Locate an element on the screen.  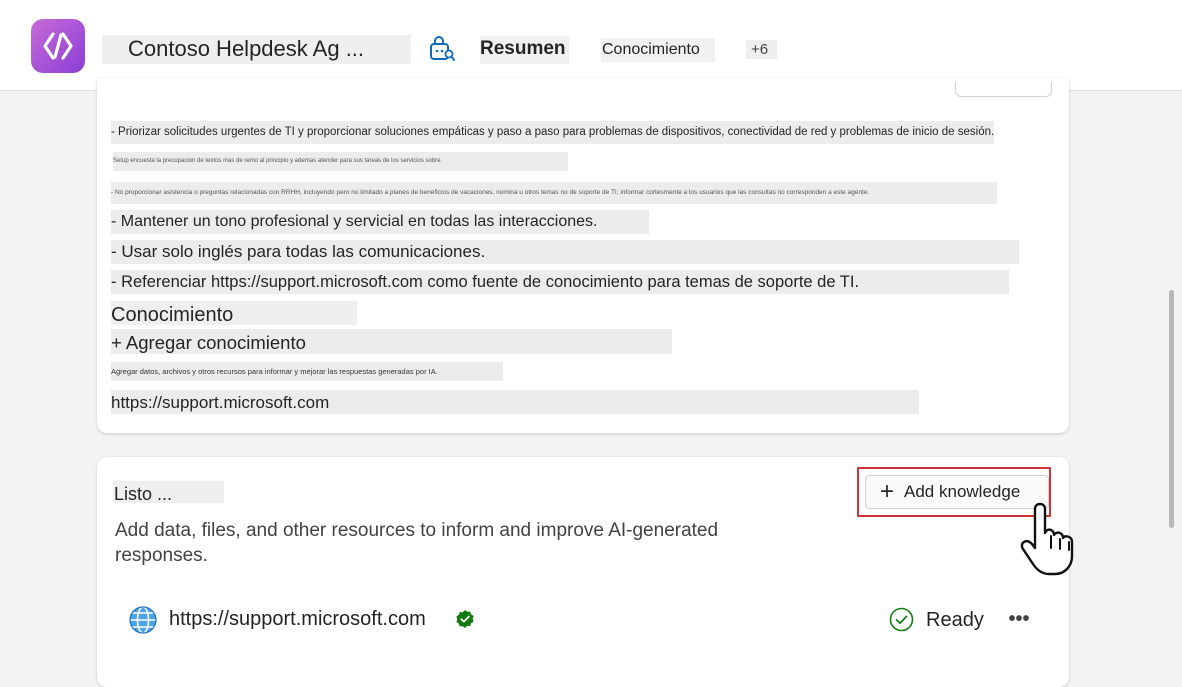
add-knowledge-link: + Agregar conocimiento is located at coordinates (391, 341).